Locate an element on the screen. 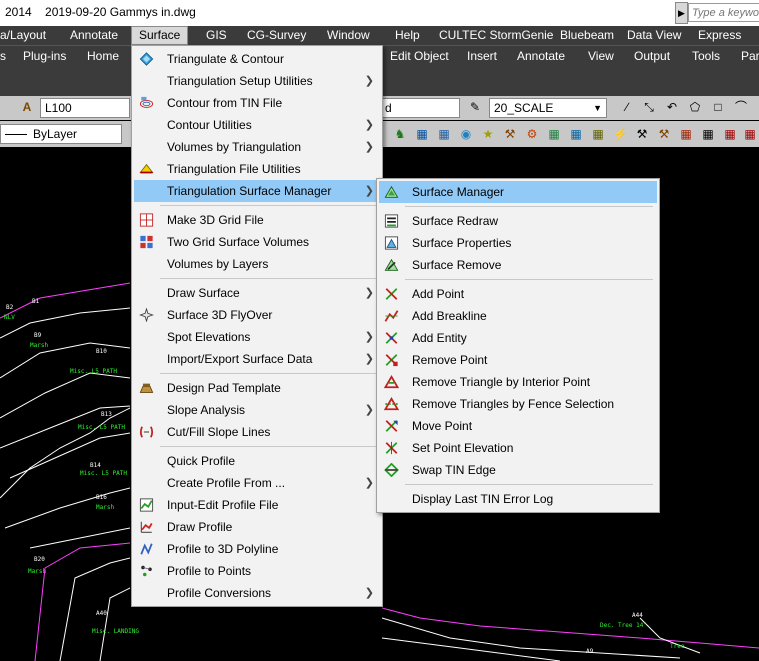 The width and height of the screenshot is (759, 661). tools-icon: ⚒ is located at coordinates (642, 134).